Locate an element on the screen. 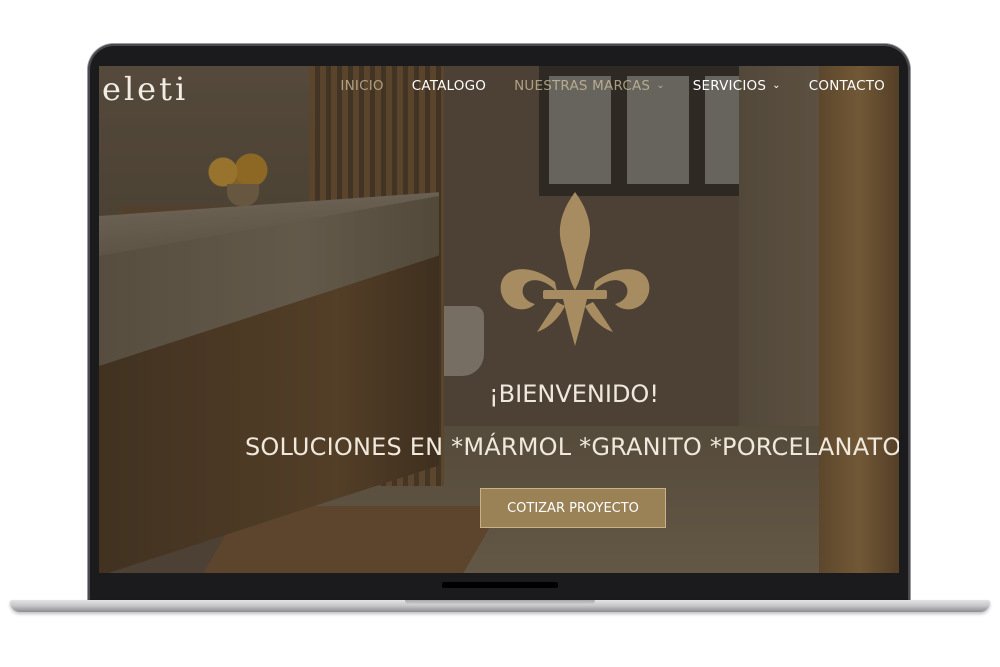 The image size is (1000, 667). nav-item-nuestras-marcas: NUESTRAS MARCAS ⌄ is located at coordinates (589, 86).